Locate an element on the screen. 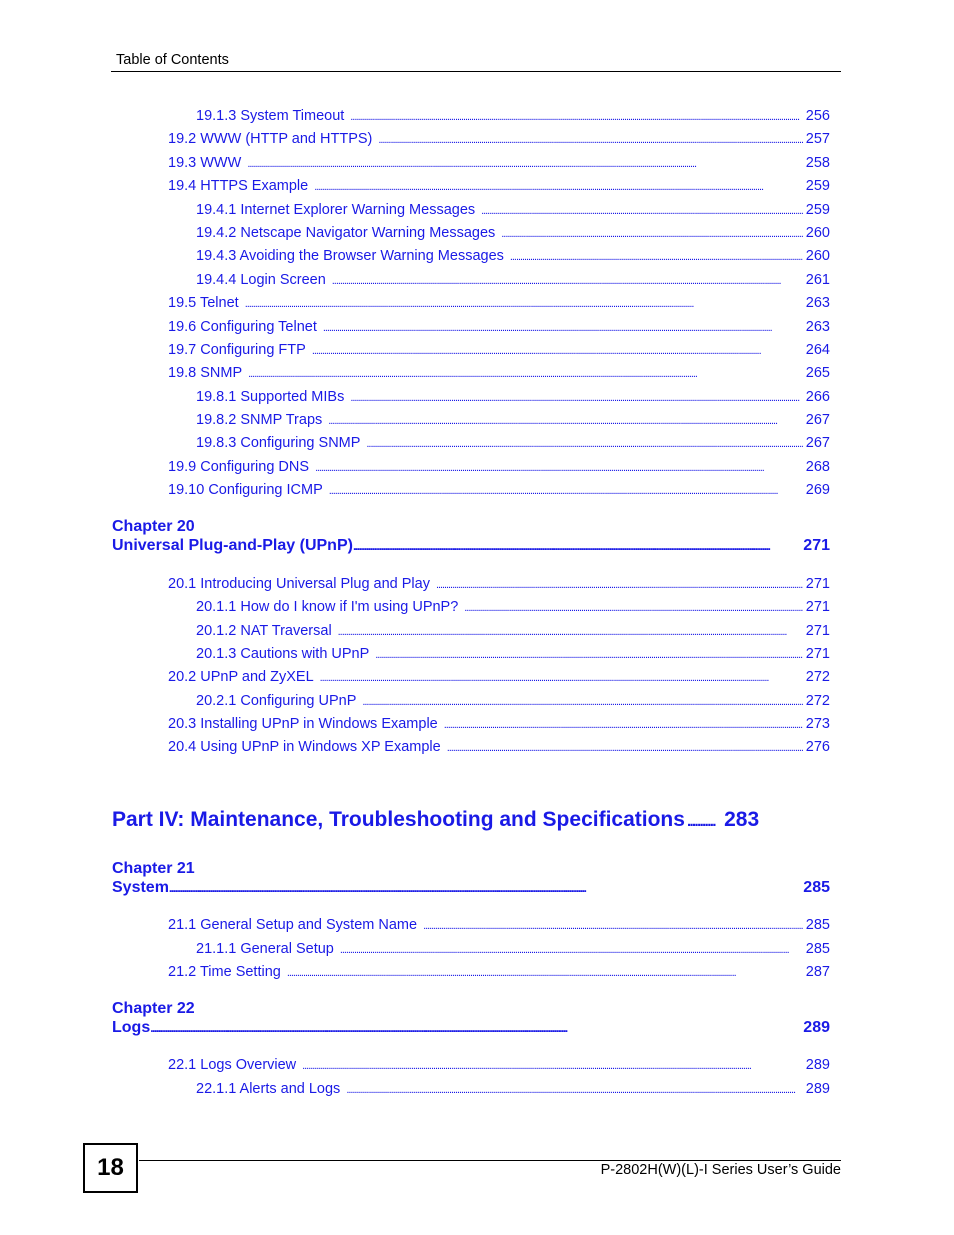 Image resolution: width=954 pixels, height=1235 pixels. chapter-title-entry: Universal Plug-and-Play (UPnP) 271 is located at coordinates (471, 546).